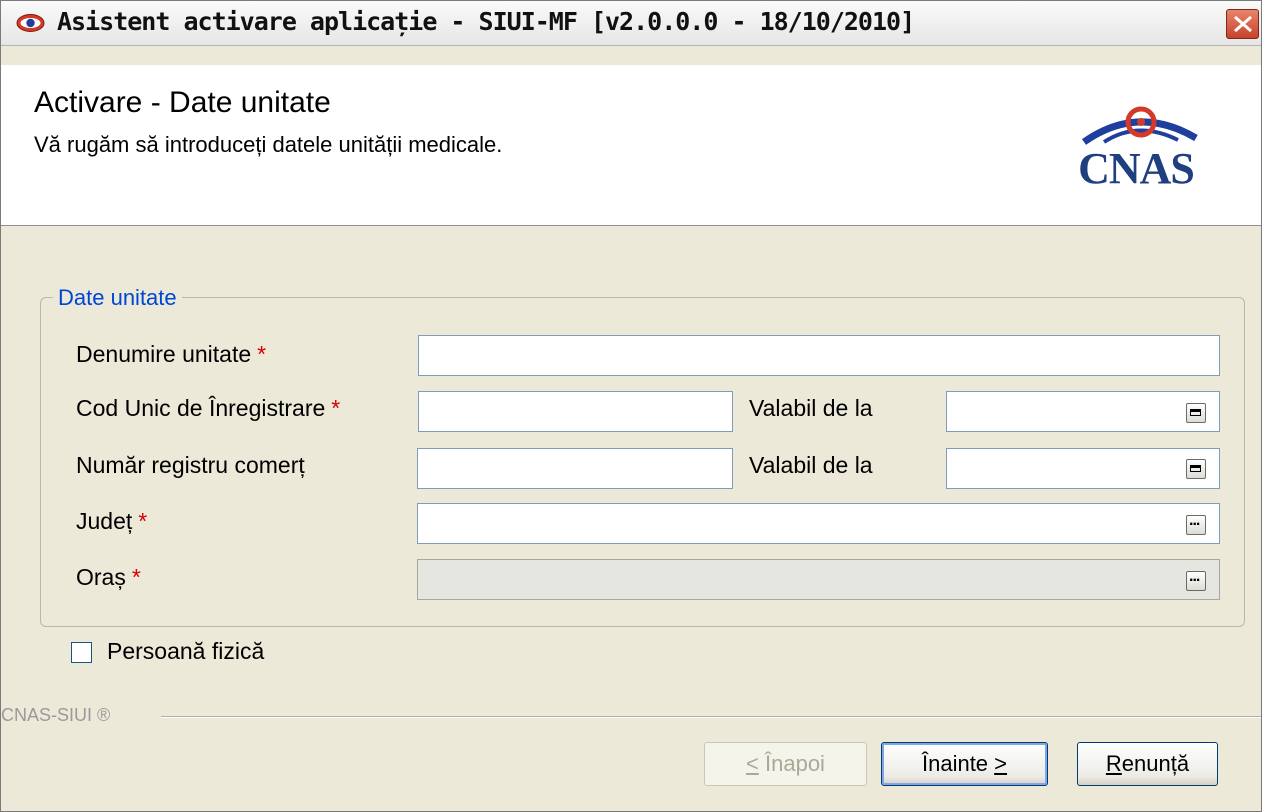  Describe the element at coordinates (81, 652) in the screenshot. I see `persoana-fizica-checkbox` at that location.